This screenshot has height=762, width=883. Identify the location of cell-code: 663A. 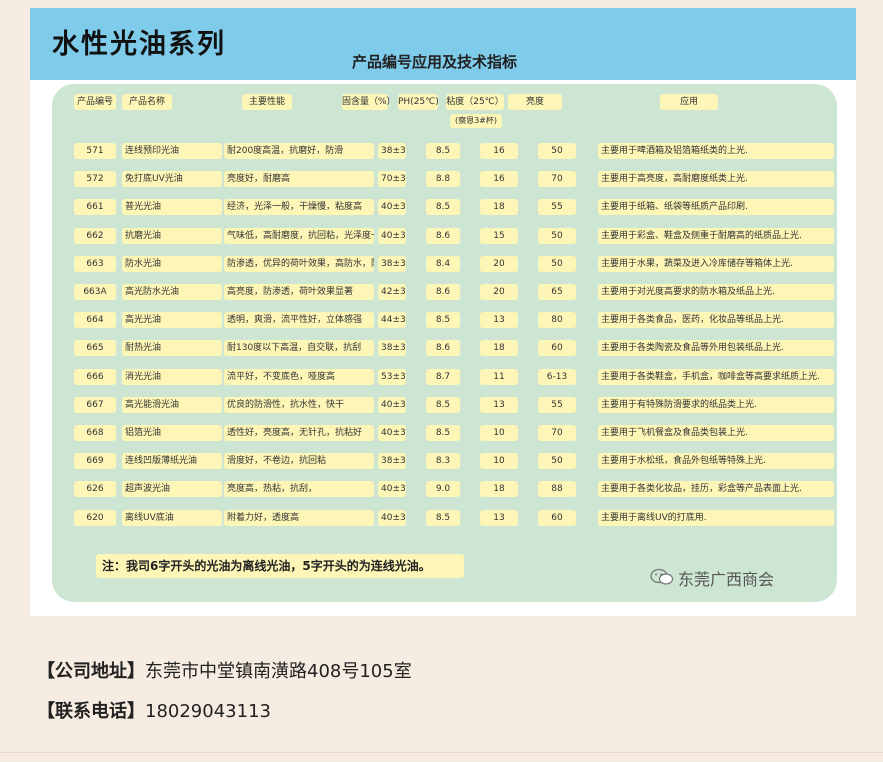
(95, 292).